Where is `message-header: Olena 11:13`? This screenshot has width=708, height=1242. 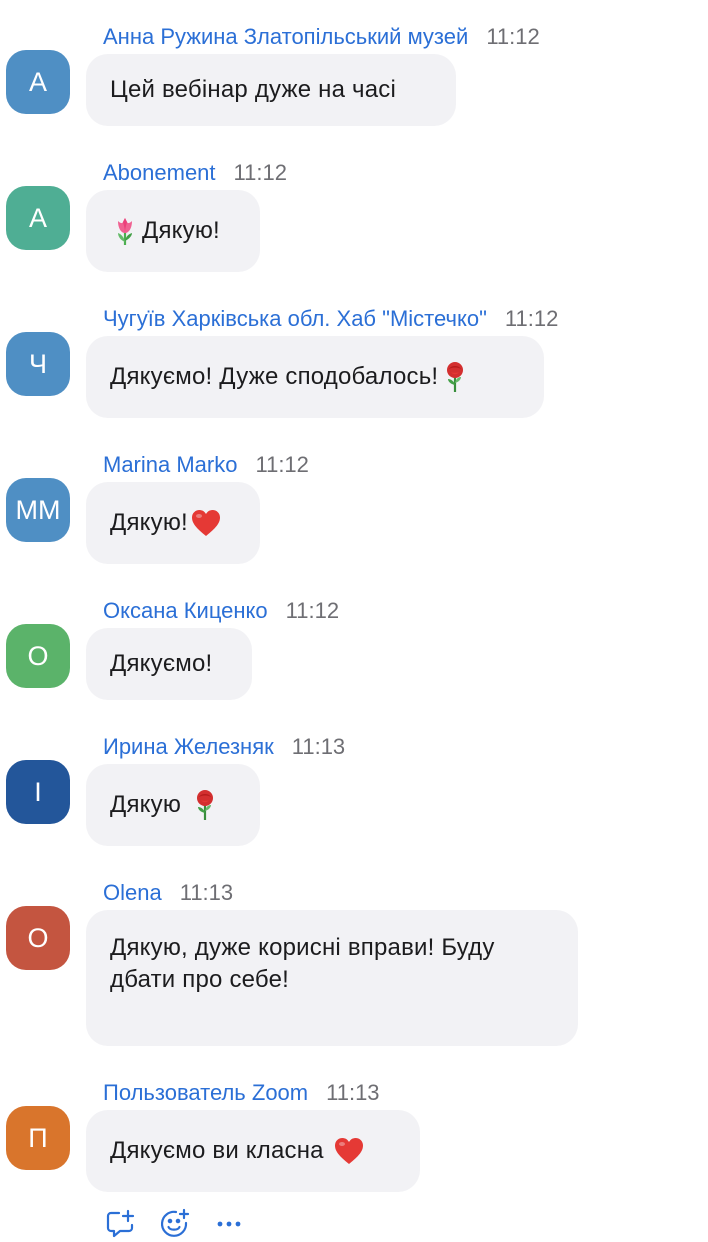 message-header: Olena 11:13 is located at coordinates (168, 893).